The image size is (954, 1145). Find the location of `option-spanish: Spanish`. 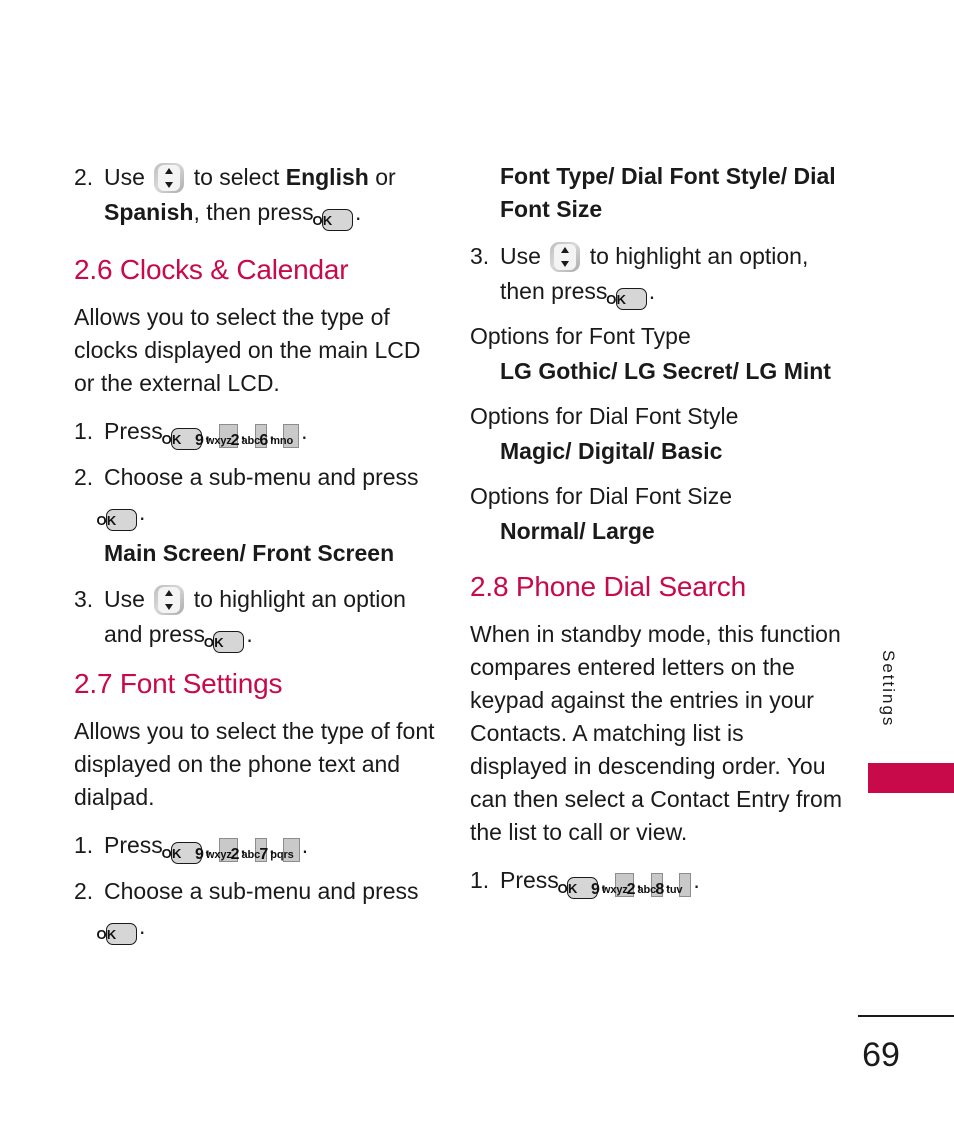

option-spanish: Spanish is located at coordinates (149, 211).